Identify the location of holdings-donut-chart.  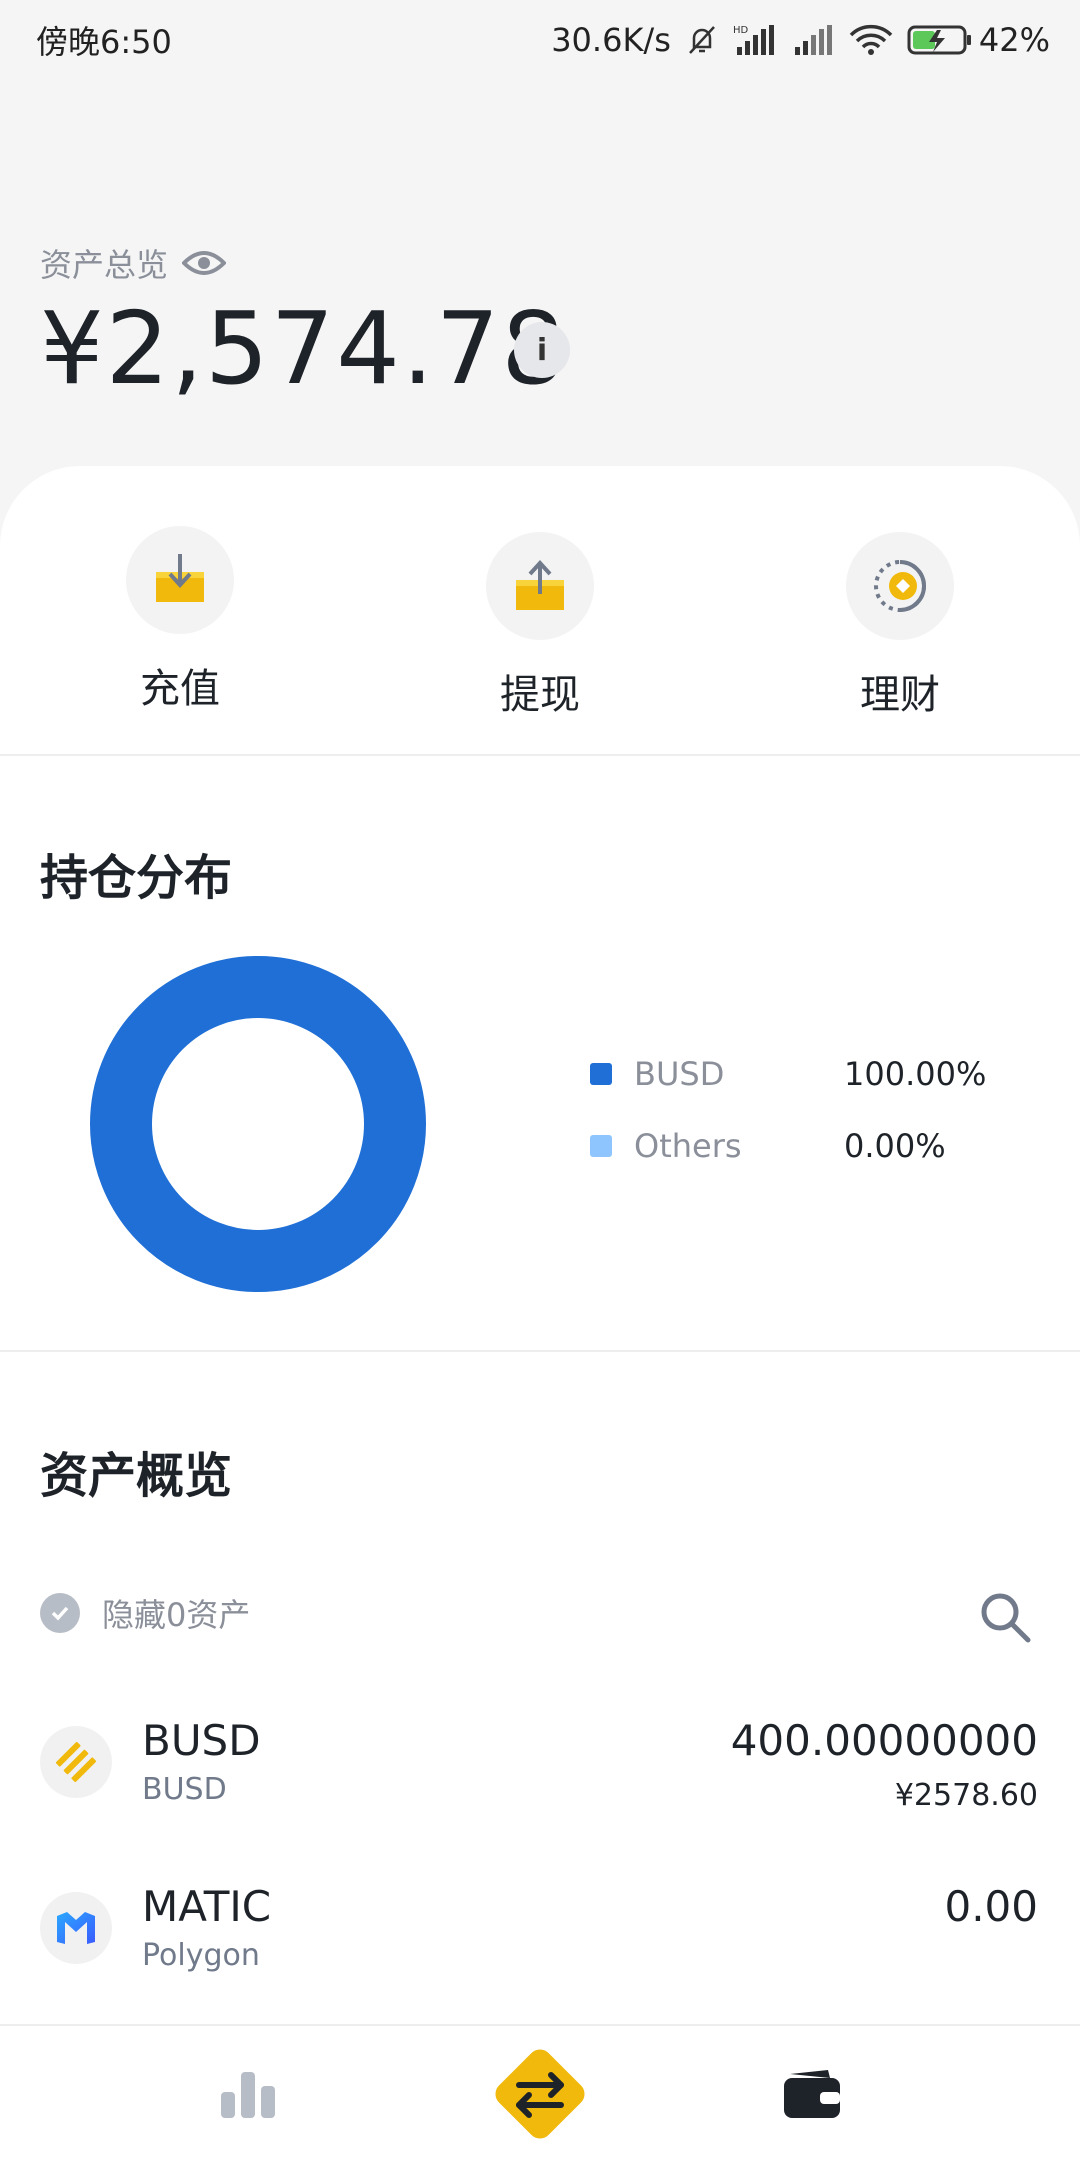
(258, 1124).